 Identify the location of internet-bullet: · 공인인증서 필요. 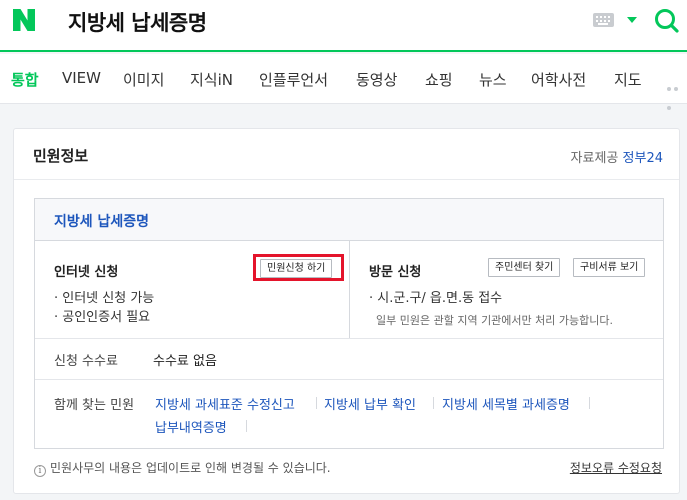
(102, 317).